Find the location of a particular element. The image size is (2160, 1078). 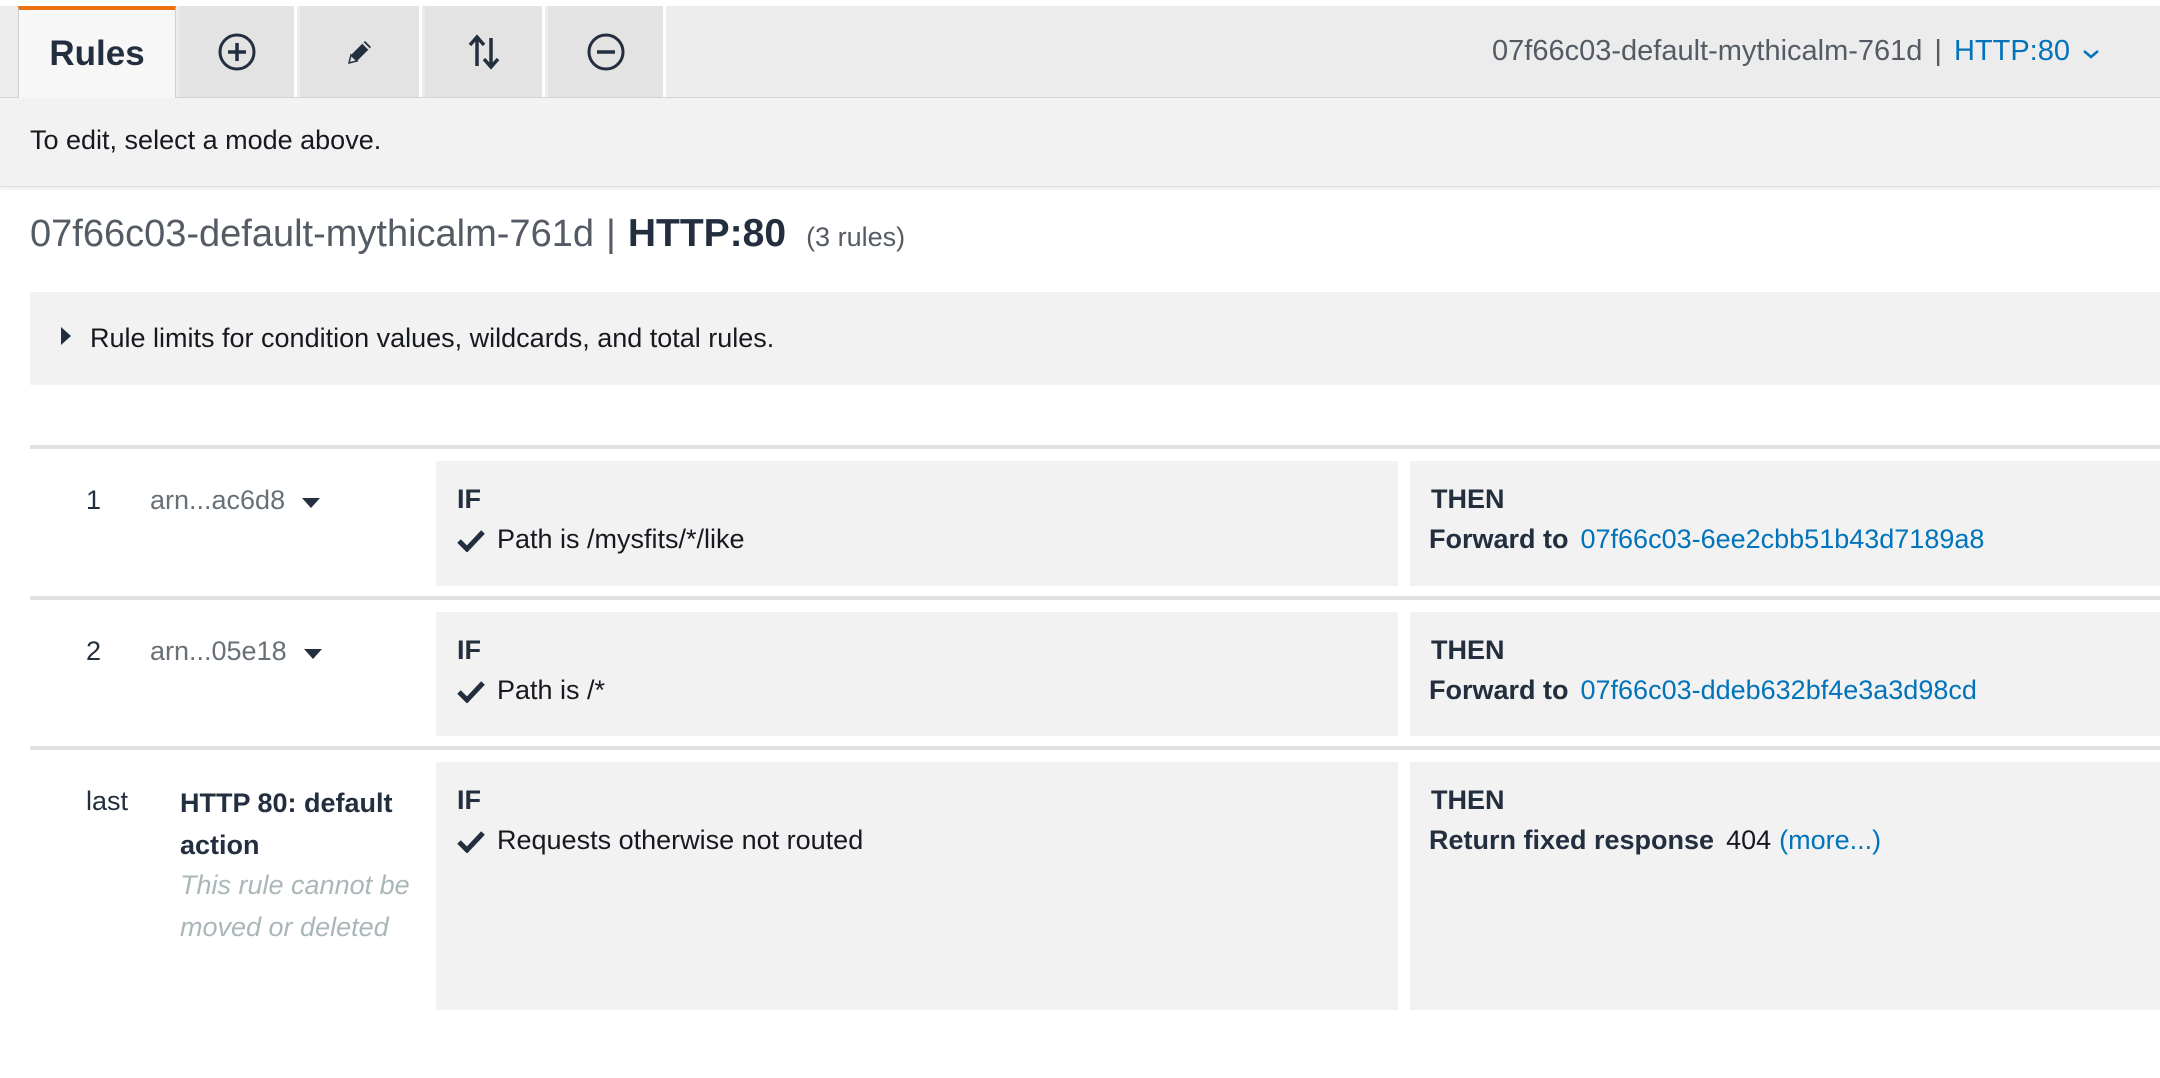

load-balancer-name: 07f66c03-default-mythicalm-761d is located at coordinates (1707, 51).